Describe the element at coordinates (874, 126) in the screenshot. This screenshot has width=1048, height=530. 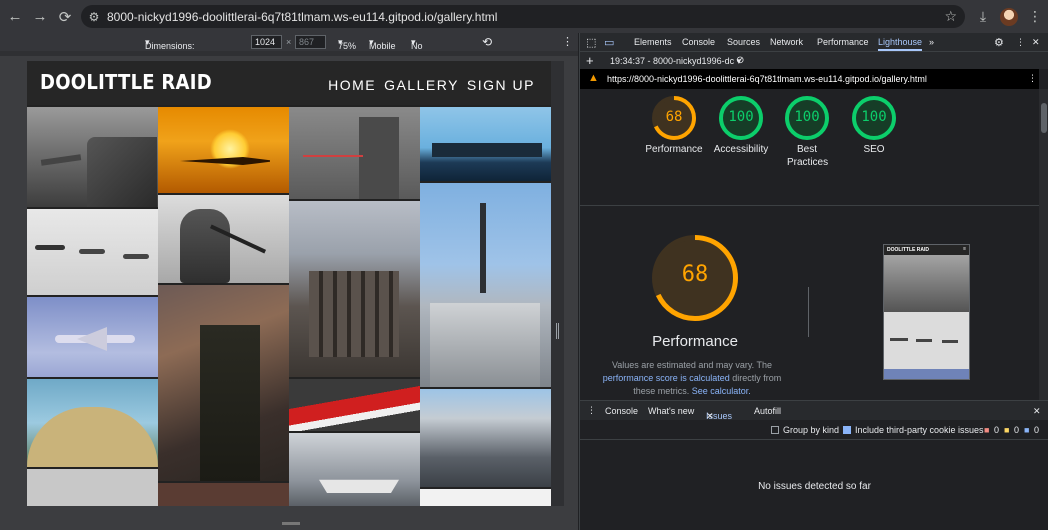
I see `score-gauge-seo: 100 SEO` at that location.